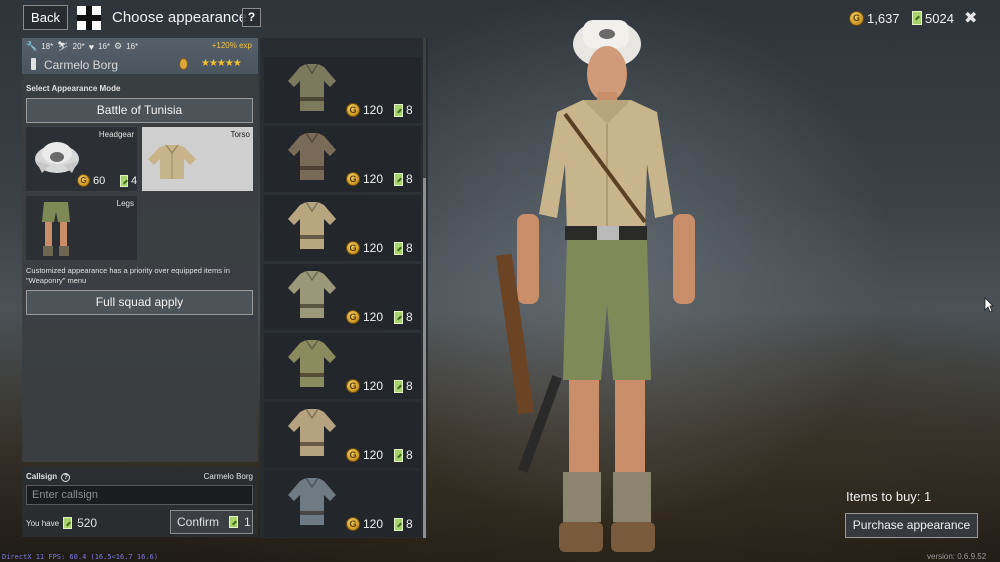 Image resolution: width=1000 pixels, height=562 pixels. I want to click on callsign-current-name: Carmelo Borg, so click(228, 476).